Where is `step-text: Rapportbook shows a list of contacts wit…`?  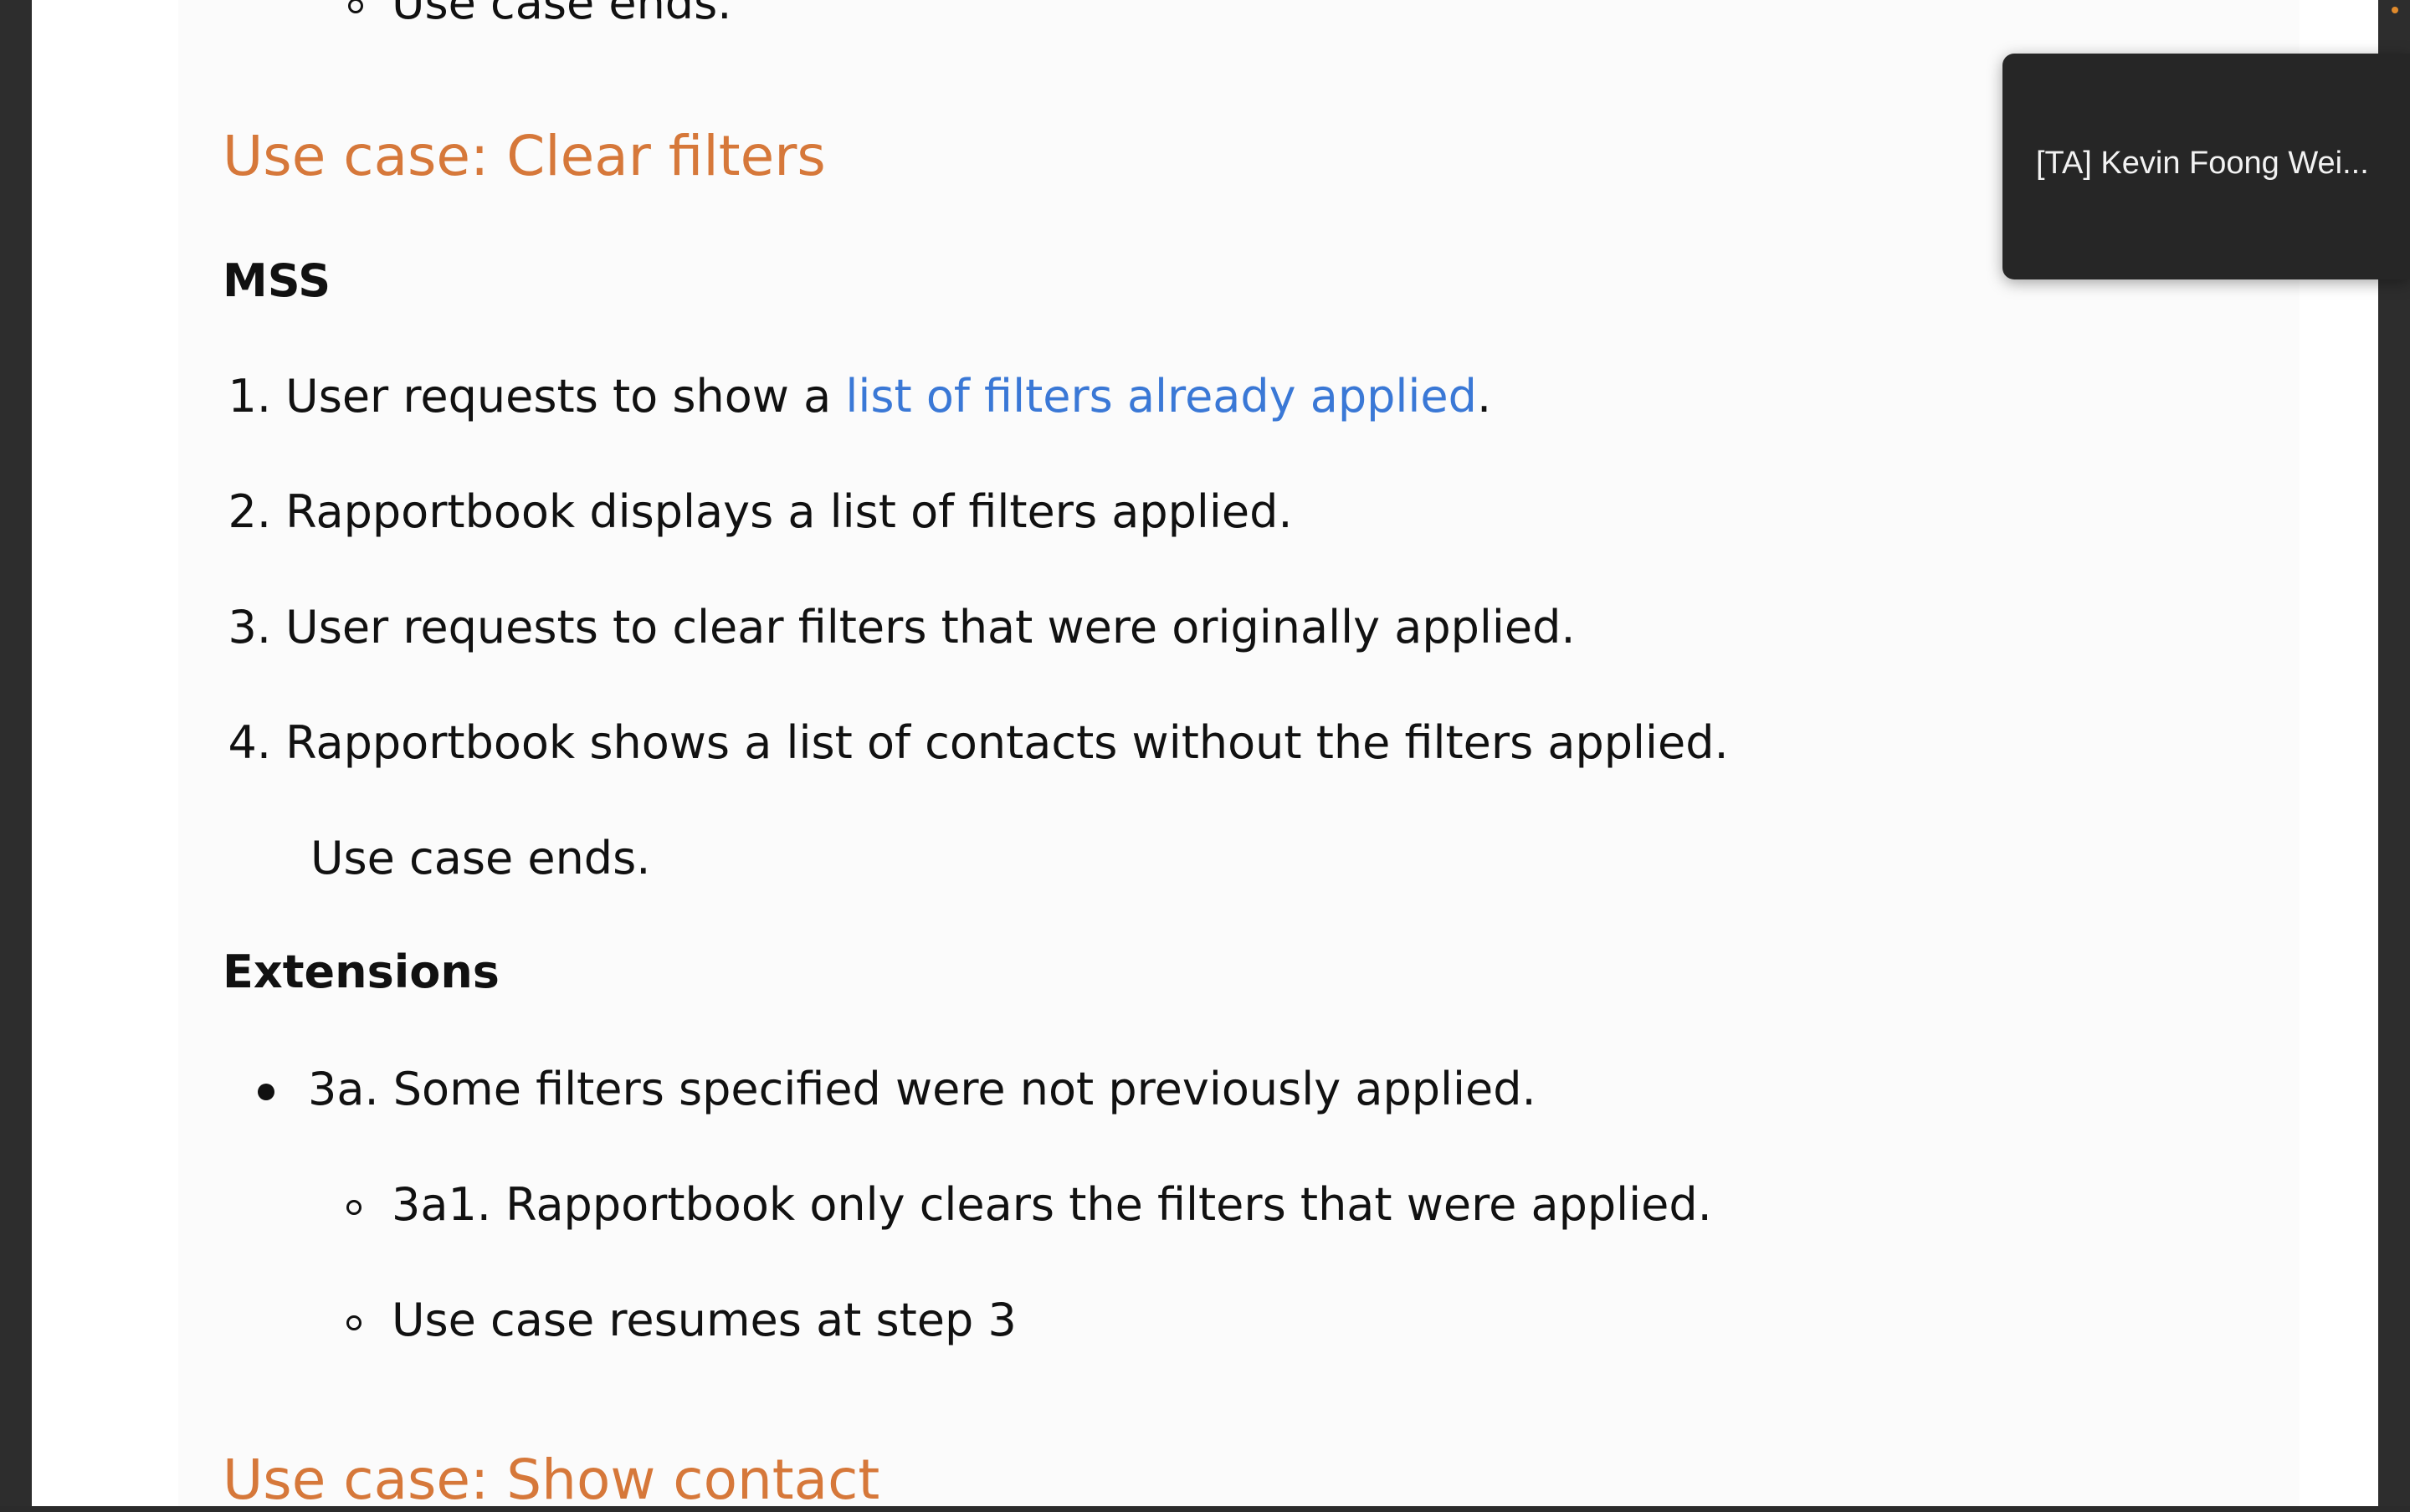 step-text: Rapportbook shows a list of contacts wit… is located at coordinates (1007, 742).